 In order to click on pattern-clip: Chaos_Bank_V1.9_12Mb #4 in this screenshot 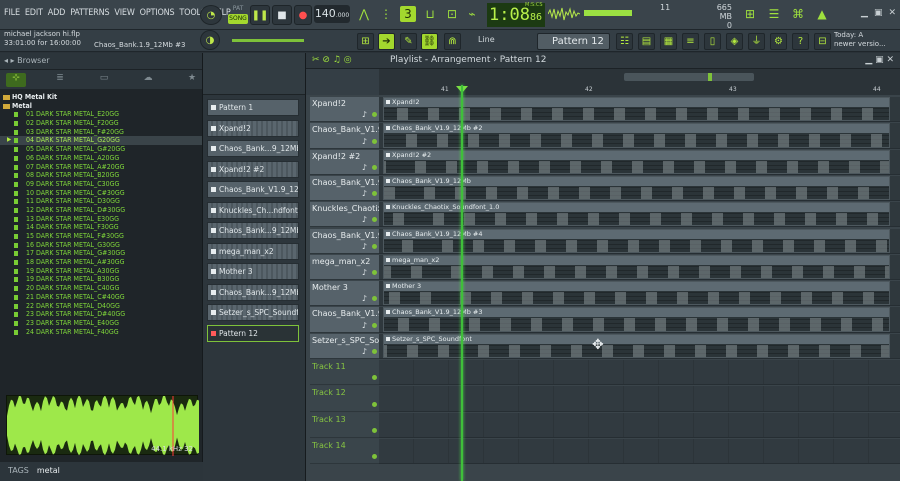, I will do `click(636, 240)`.